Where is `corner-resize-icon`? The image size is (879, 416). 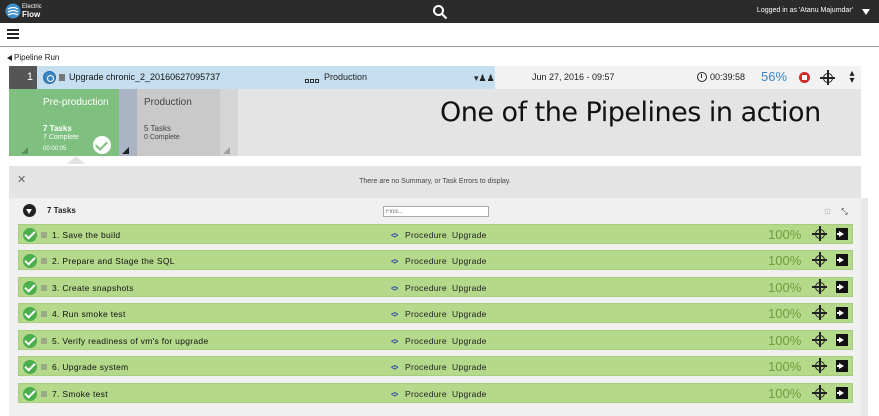
corner-resize-icon is located at coordinates (24, 150).